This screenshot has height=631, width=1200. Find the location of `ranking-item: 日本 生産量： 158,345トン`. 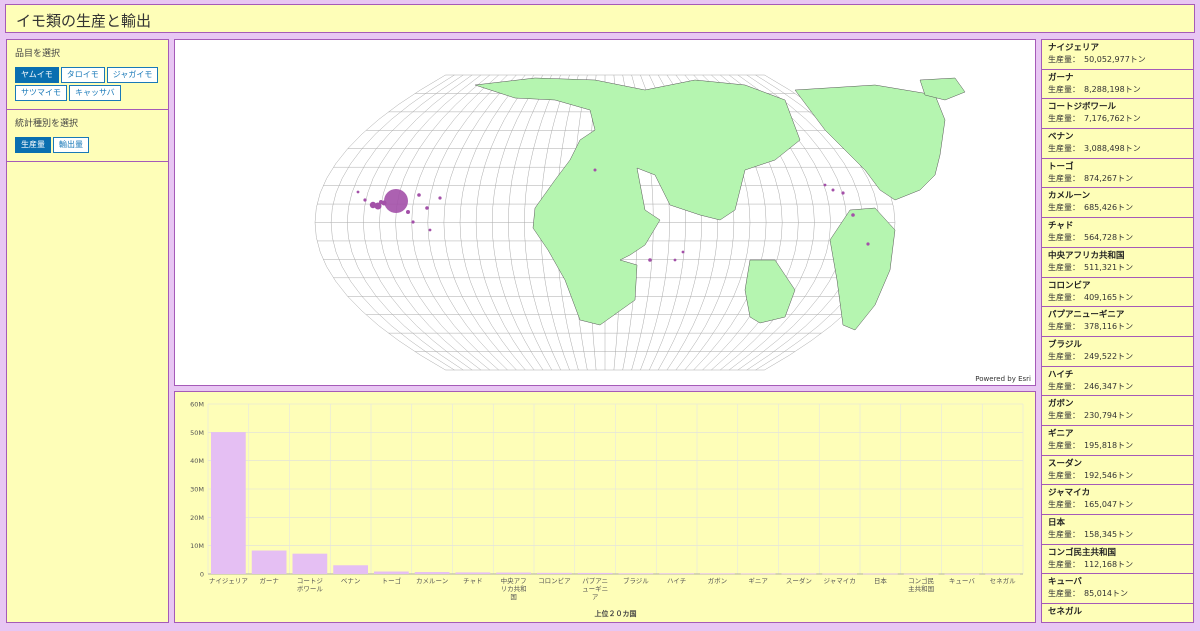

ranking-item: 日本 生産量： 158,345トン is located at coordinates (1117, 530).